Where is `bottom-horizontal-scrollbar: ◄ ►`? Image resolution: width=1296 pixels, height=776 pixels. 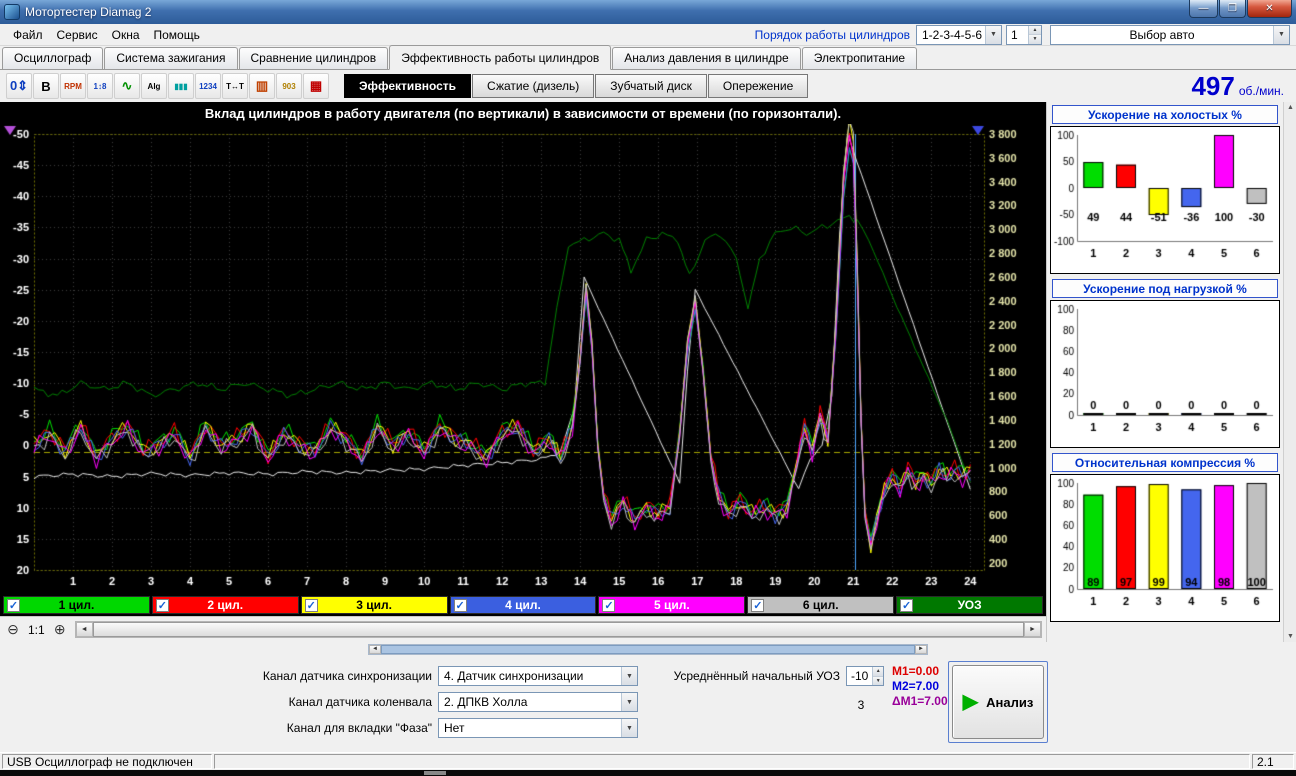
bottom-horizontal-scrollbar: ◄ ► is located at coordinates (648, 649).